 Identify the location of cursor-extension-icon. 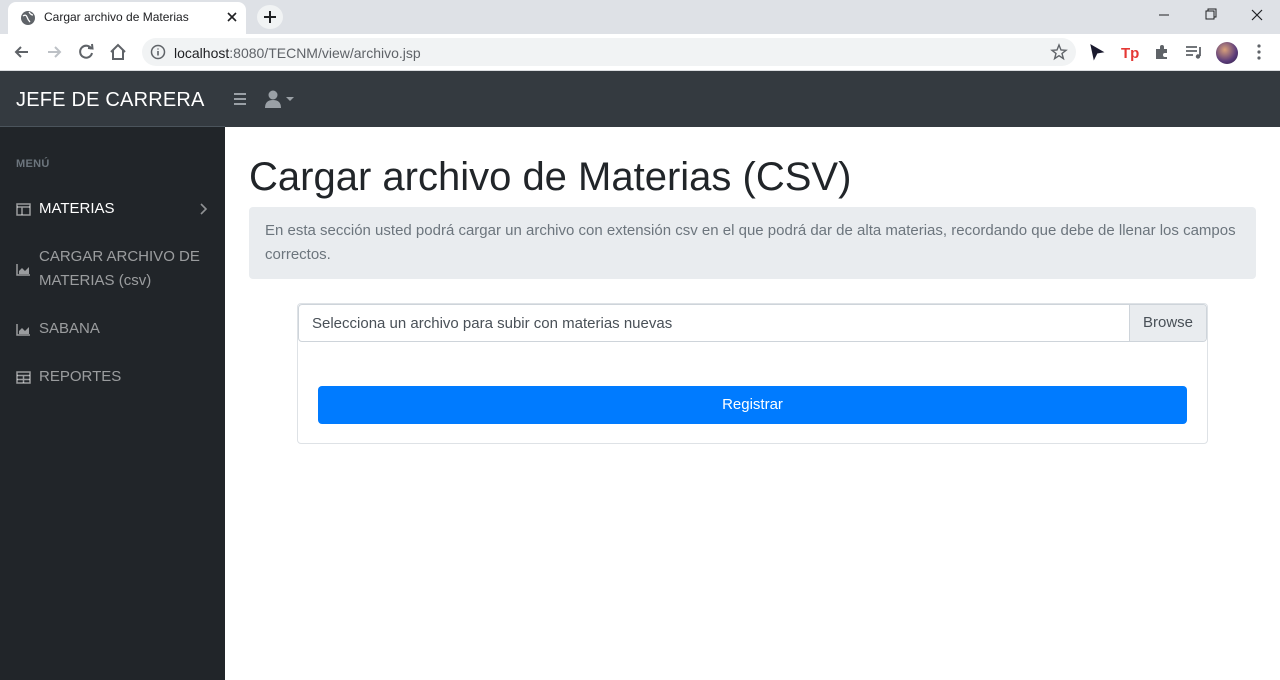
(1097, 52).